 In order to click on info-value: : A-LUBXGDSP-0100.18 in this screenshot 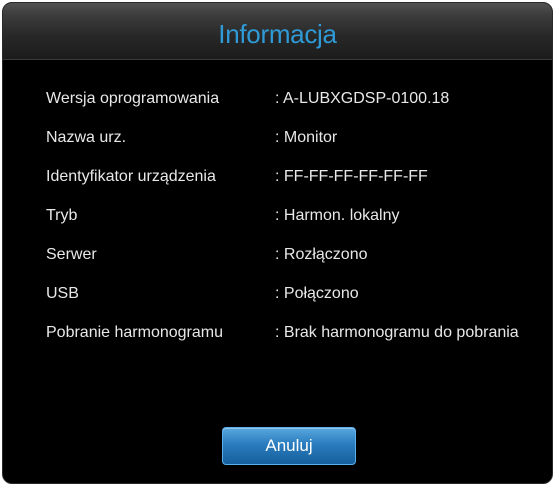, I will do `click(362, 98)`.